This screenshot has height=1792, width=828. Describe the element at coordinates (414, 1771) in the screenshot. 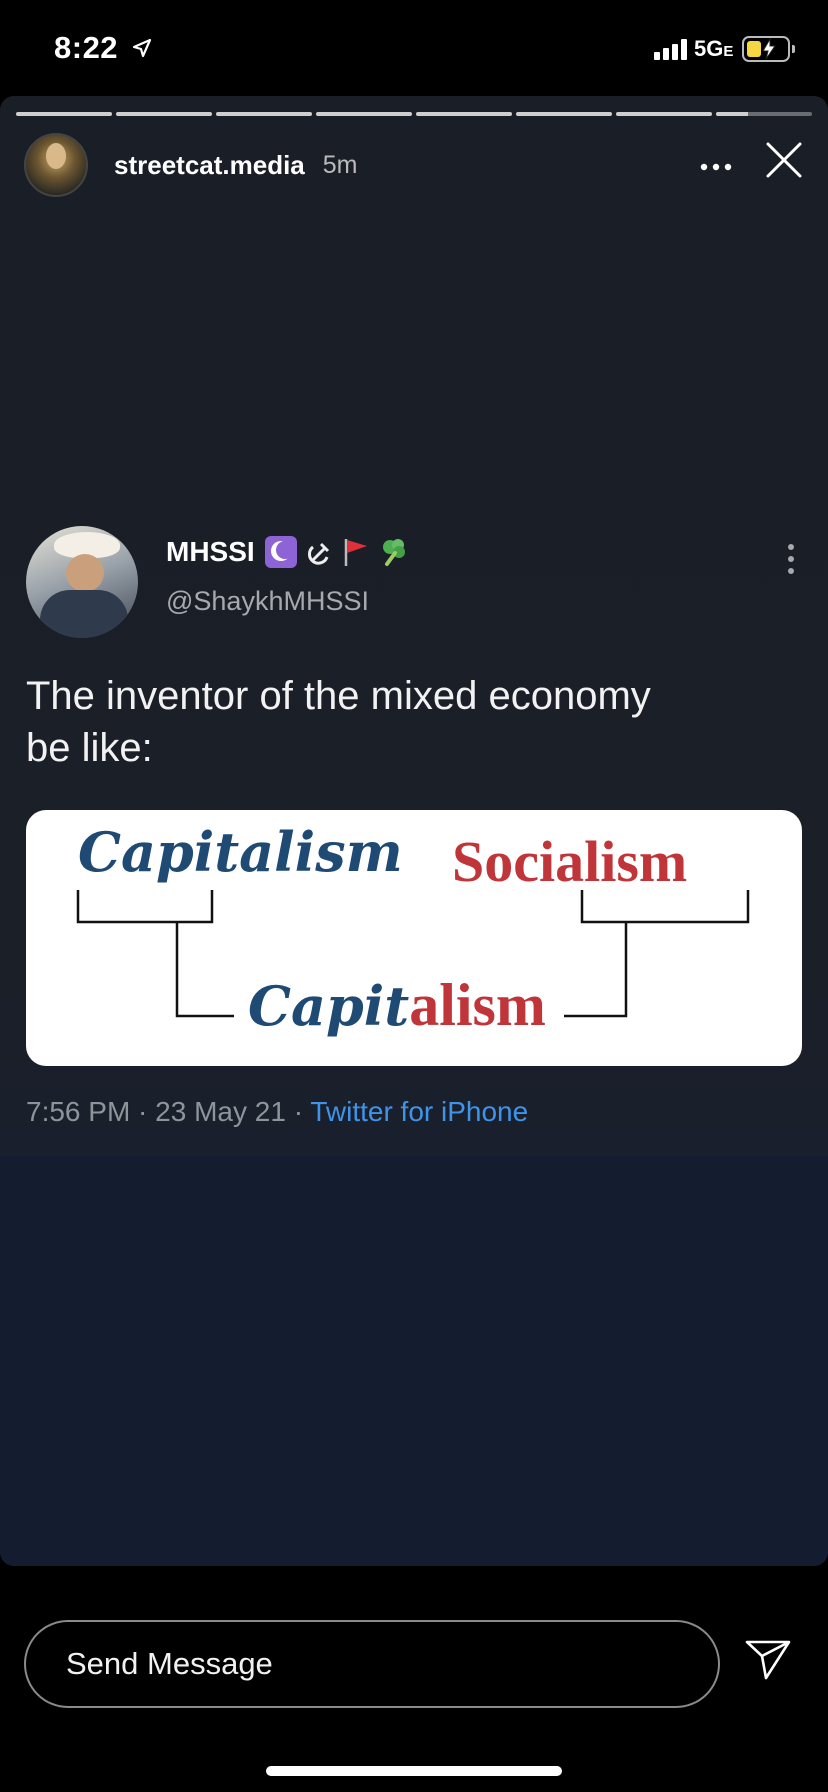

I see `home-indicator` at that location.